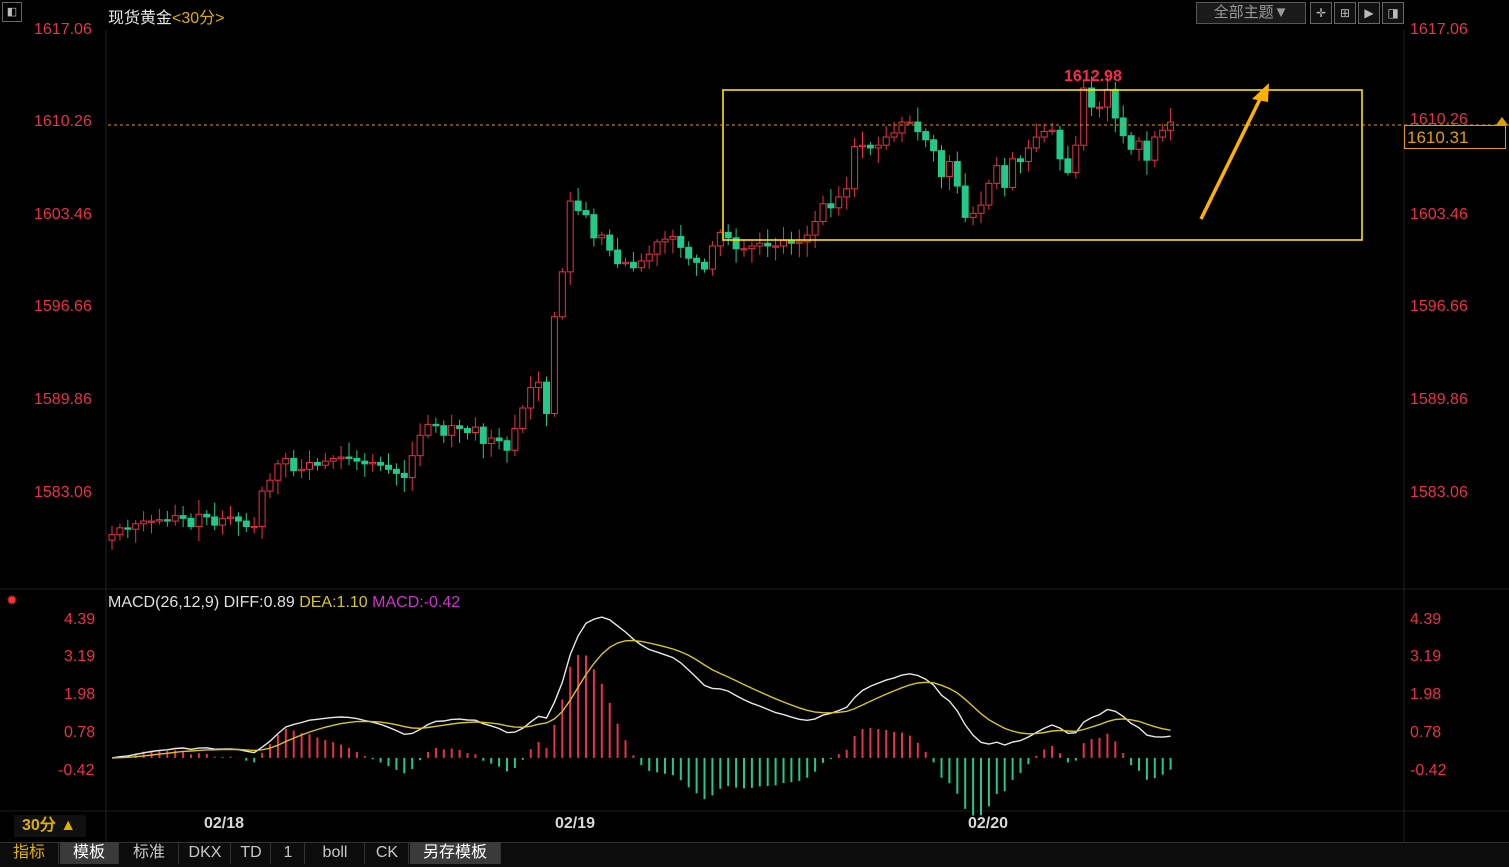 The image size is (1509, 867). Describe the element at coordinates (63, 306) in the screenshot. I see `y-tick: 1596.66` at that location.